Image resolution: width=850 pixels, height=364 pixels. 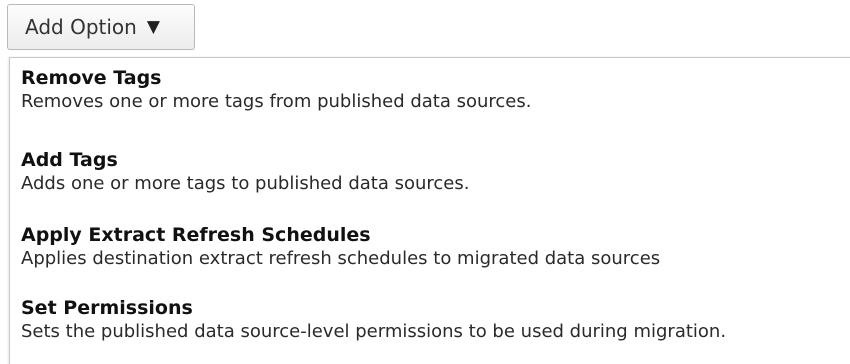 I want to click on add-option-button-label: Add Option, so click(x=81, y=27).